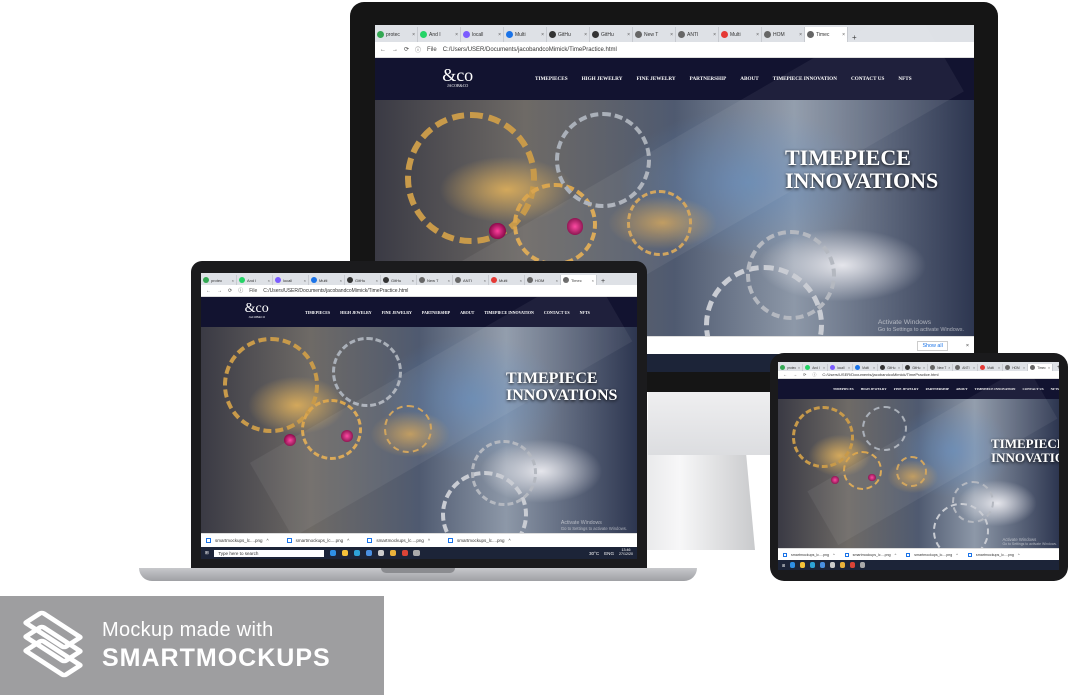 The width and height of the screenshot is (1085, 695). What do you see at coordinates (626, 552) in the screenshot?
I see `clock: 13:46 27/12/20` at bounding box center [626, 552].